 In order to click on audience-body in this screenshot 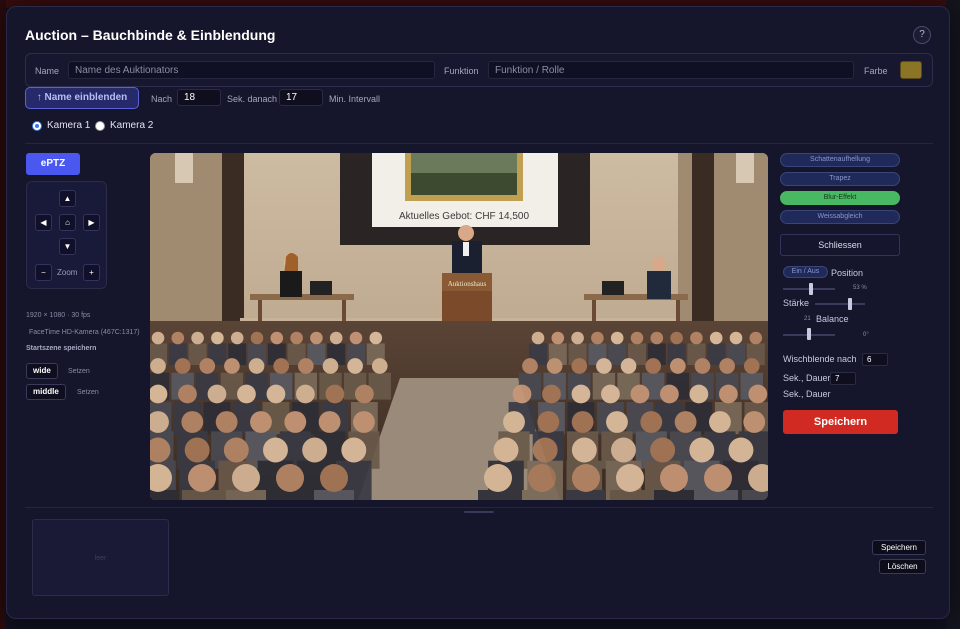, I will do `click(164, 495)`.